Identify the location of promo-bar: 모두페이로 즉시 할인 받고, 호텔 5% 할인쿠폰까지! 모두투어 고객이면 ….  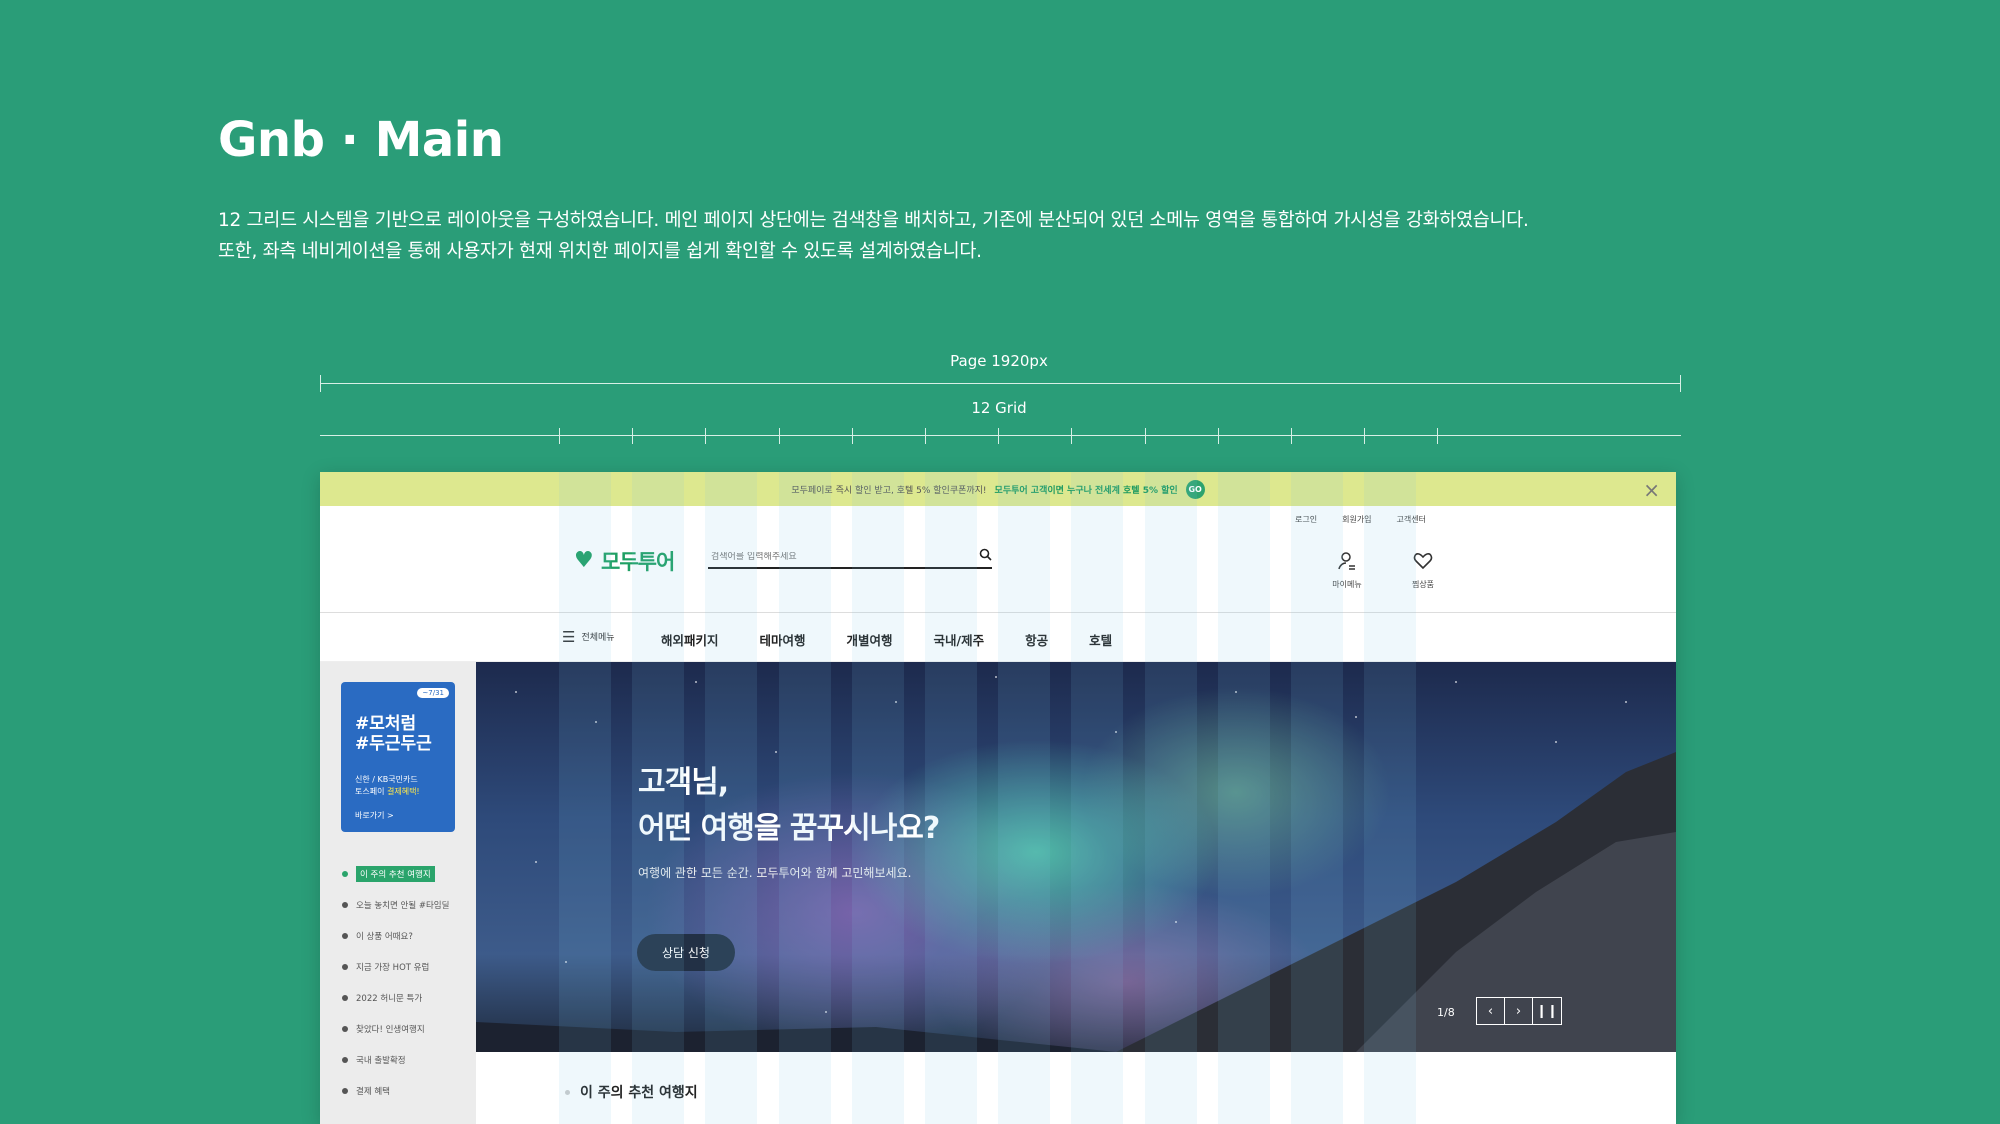
(998, 489).